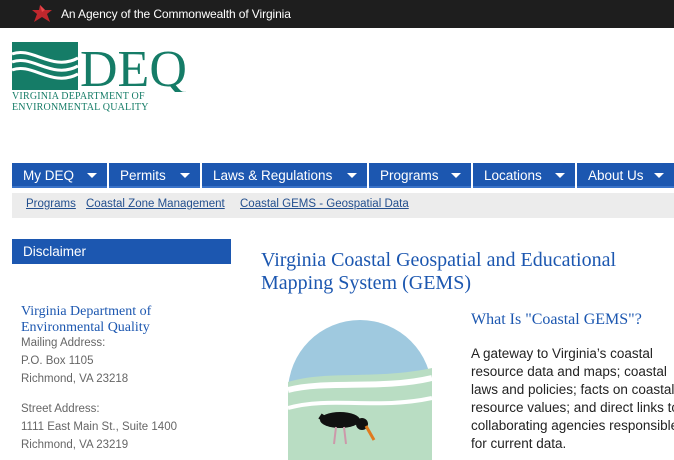 The height and width of the screenshot is (460, 674). What do you see at coordinates (99, 427) in the screenshot?
I see `street-line-1: 1111 East Main St., Suite 1400` at bounding box center [99, 427].